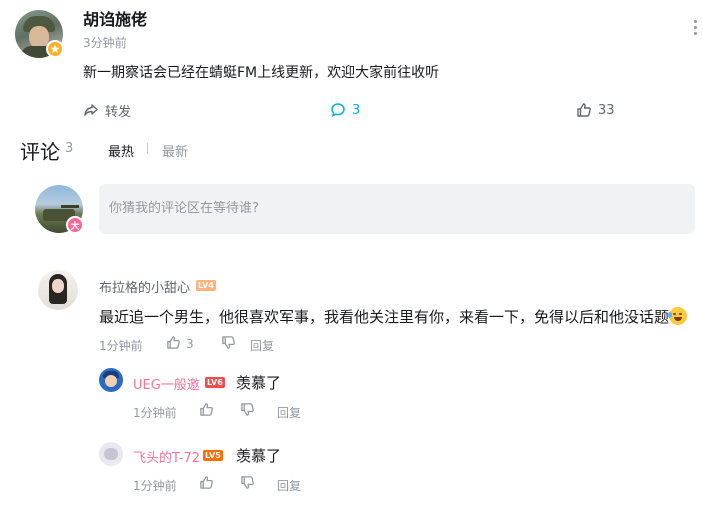 This screenshot has width=703, height=510. What do you see at coordinates (338, 110) in the screenshot?
I see `comment-icon` at bounding box center [338, 110].